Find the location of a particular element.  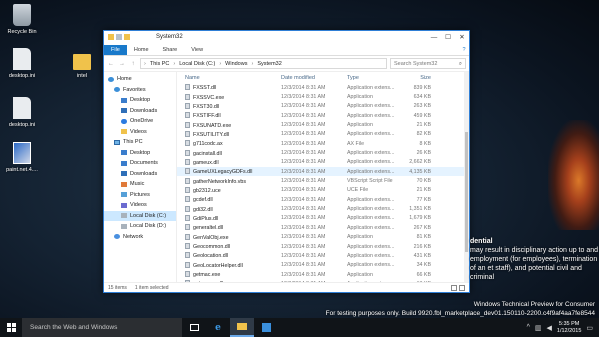

vertical-scrollbar is located at coordinates (466, 177).